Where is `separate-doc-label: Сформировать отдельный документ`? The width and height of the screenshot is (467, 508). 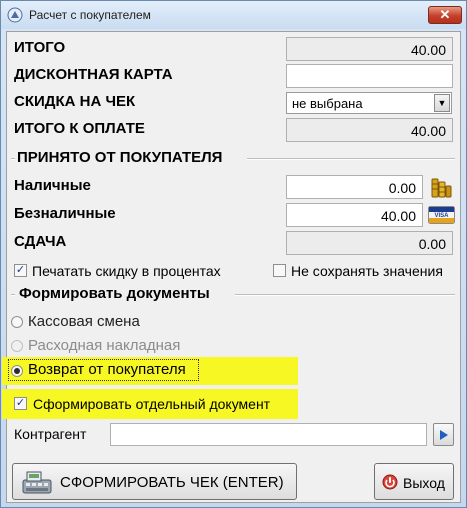
separate-doc-label: Сформировать отдельный документ is located at coordinates (151, 404).